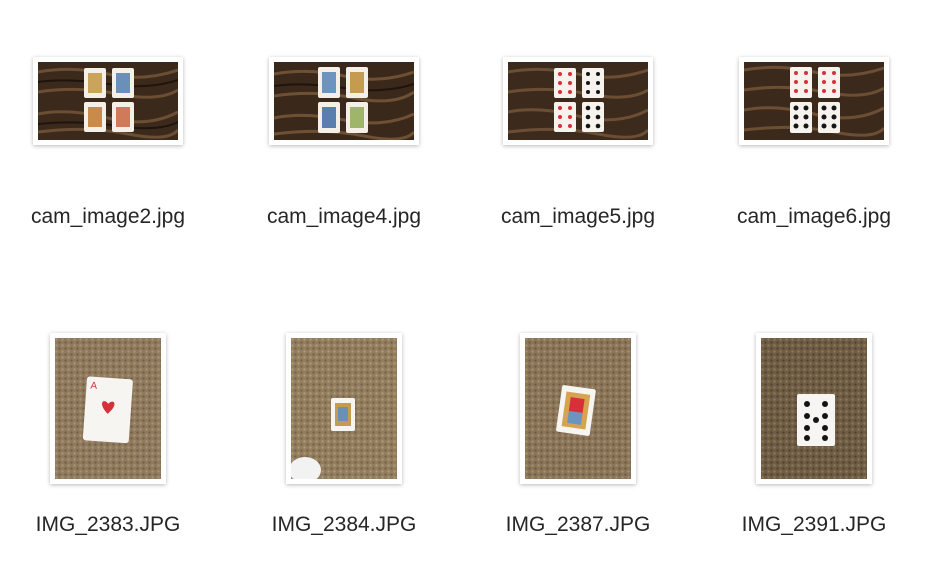 The width and height of the screenshot is (946, 566). What do you see at coordinates (814, 217) in the screenshot?
I see `file-name-label: cam_image6.jpg` at bounding box center [814, 217].